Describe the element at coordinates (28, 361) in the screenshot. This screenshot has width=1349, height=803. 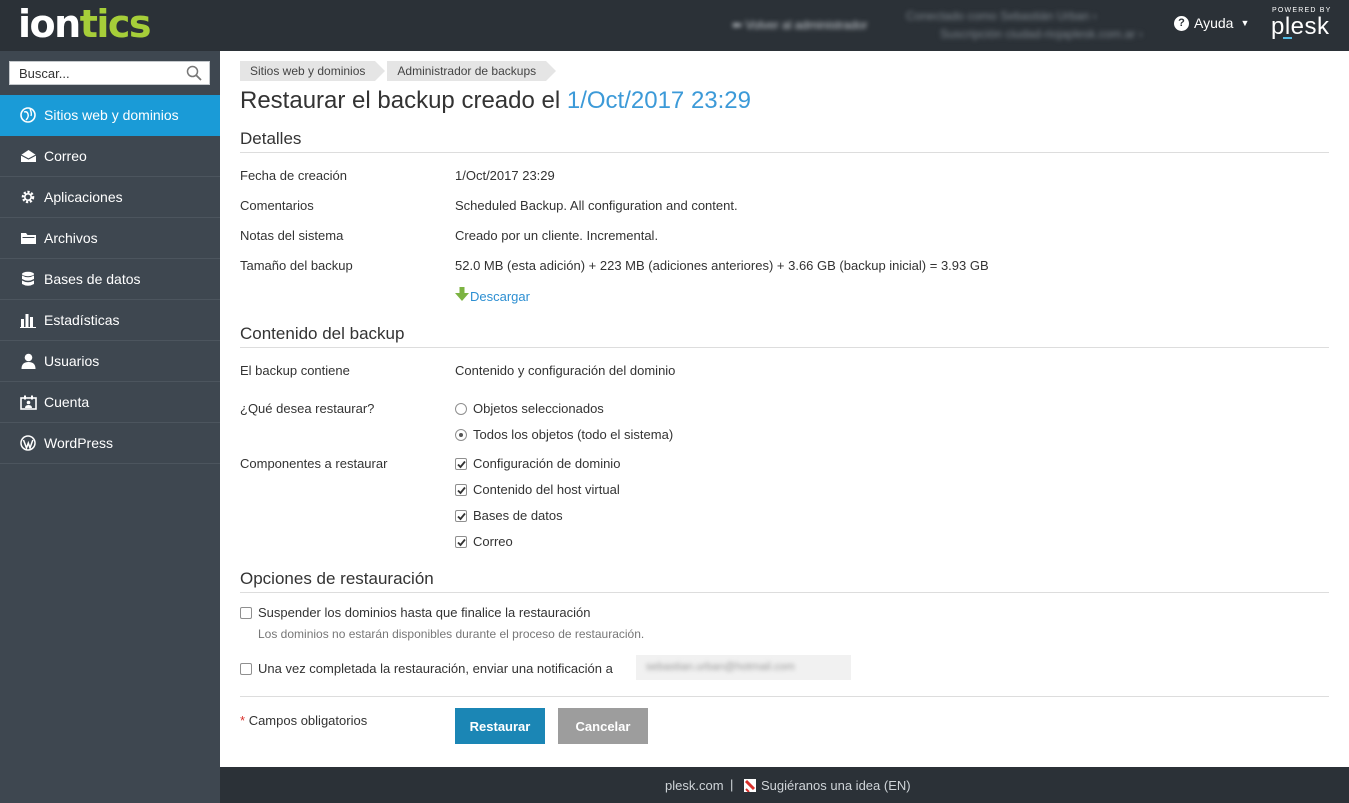
I see `user-icon` at that location.